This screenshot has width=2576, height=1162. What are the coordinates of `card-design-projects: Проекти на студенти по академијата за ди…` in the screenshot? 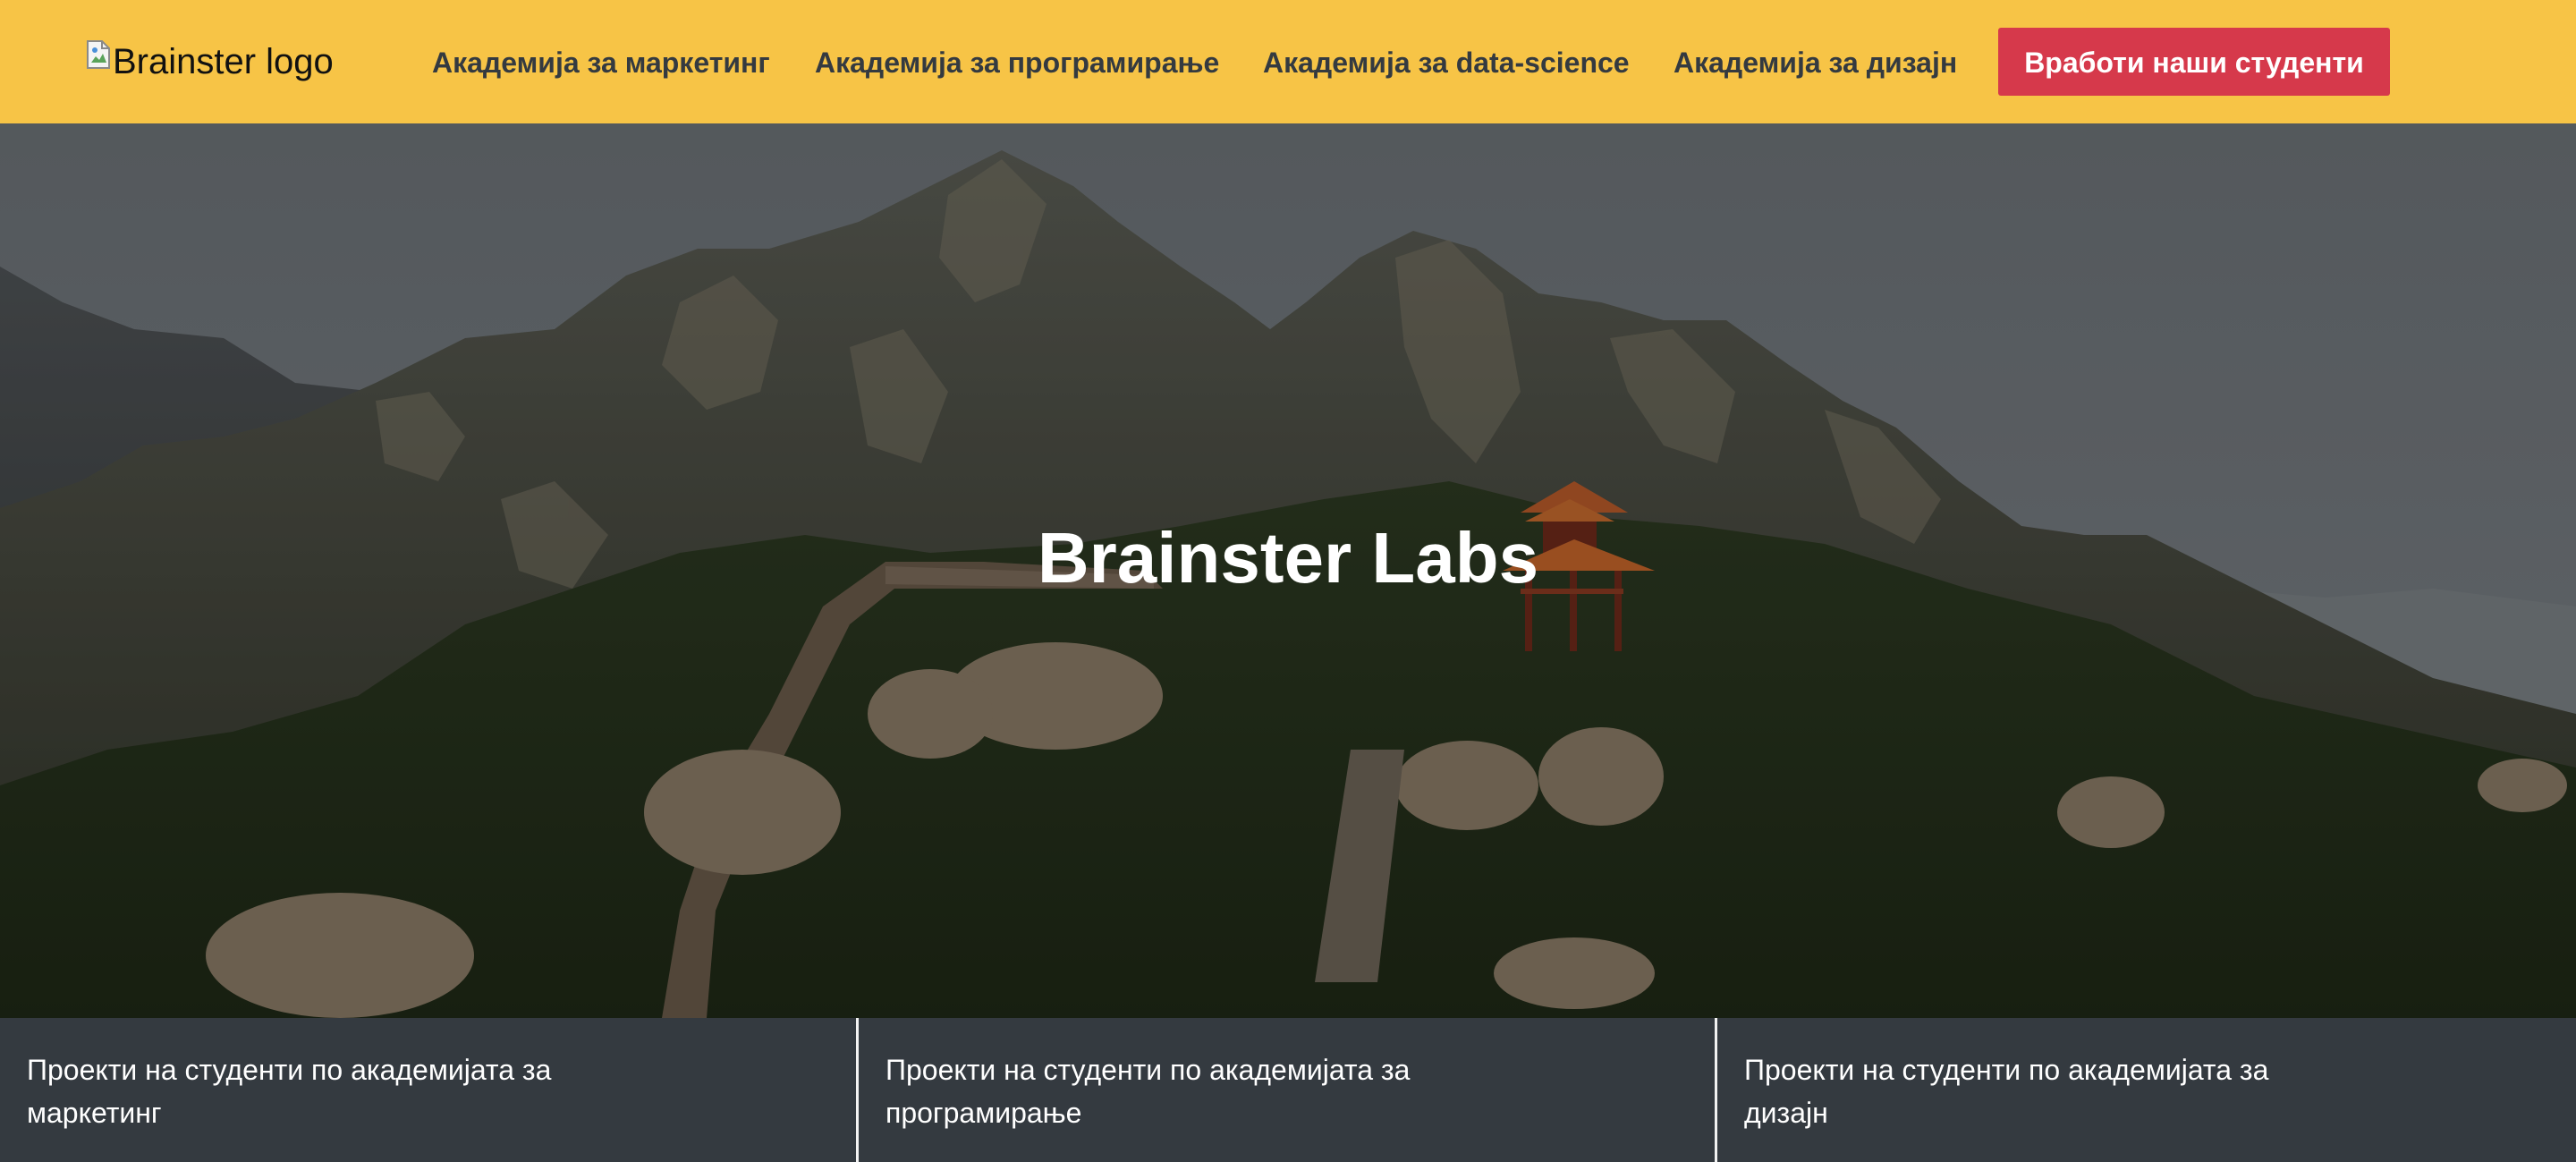 It's located at (2146, 1090).